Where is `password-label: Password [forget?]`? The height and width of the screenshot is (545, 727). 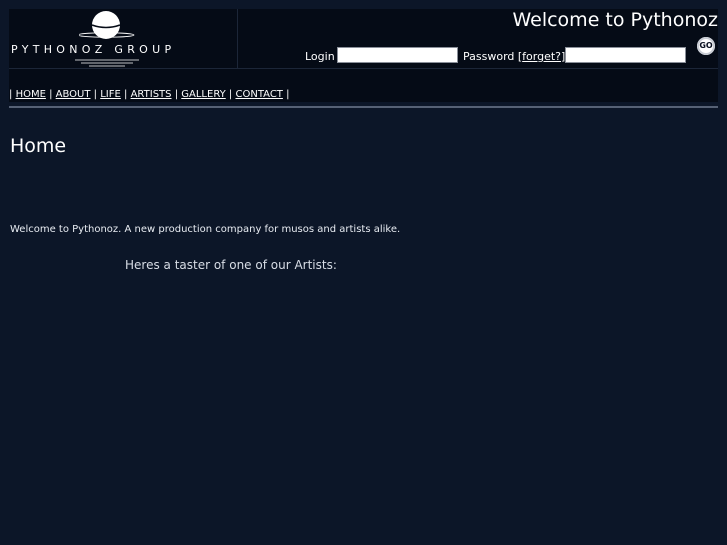
password-label: Password [forget?] is located at coordinates (514, 56).